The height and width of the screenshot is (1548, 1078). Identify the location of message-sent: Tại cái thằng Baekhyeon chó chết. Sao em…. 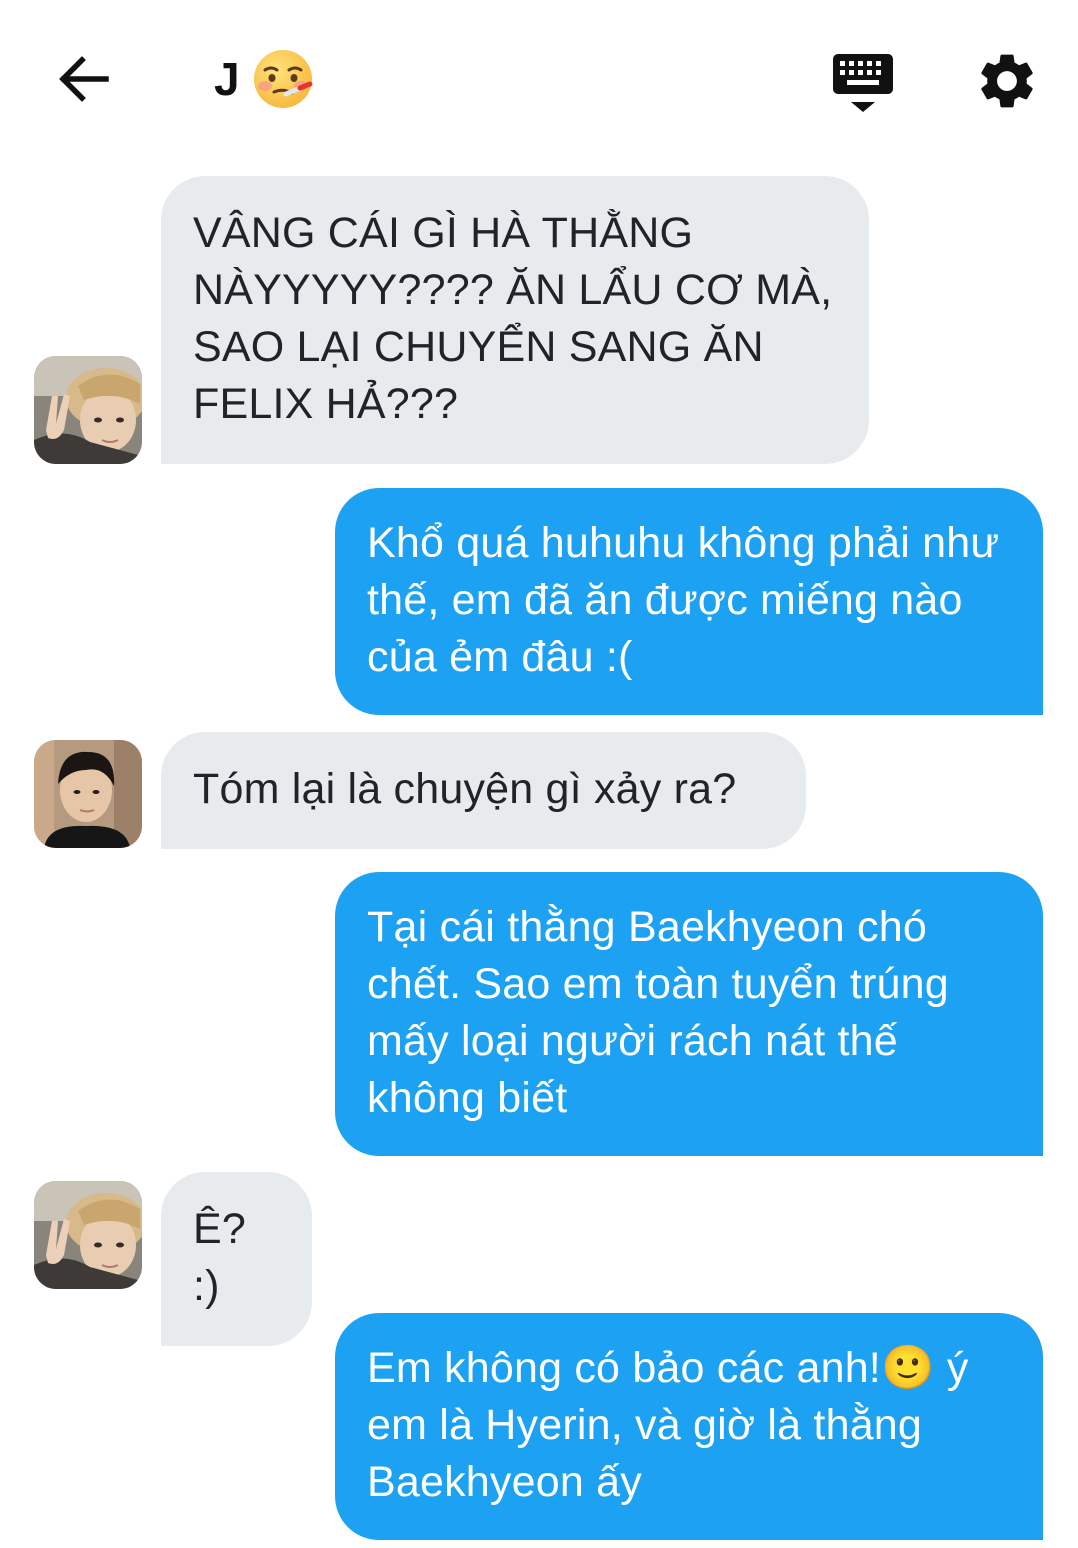
(689, 1014).